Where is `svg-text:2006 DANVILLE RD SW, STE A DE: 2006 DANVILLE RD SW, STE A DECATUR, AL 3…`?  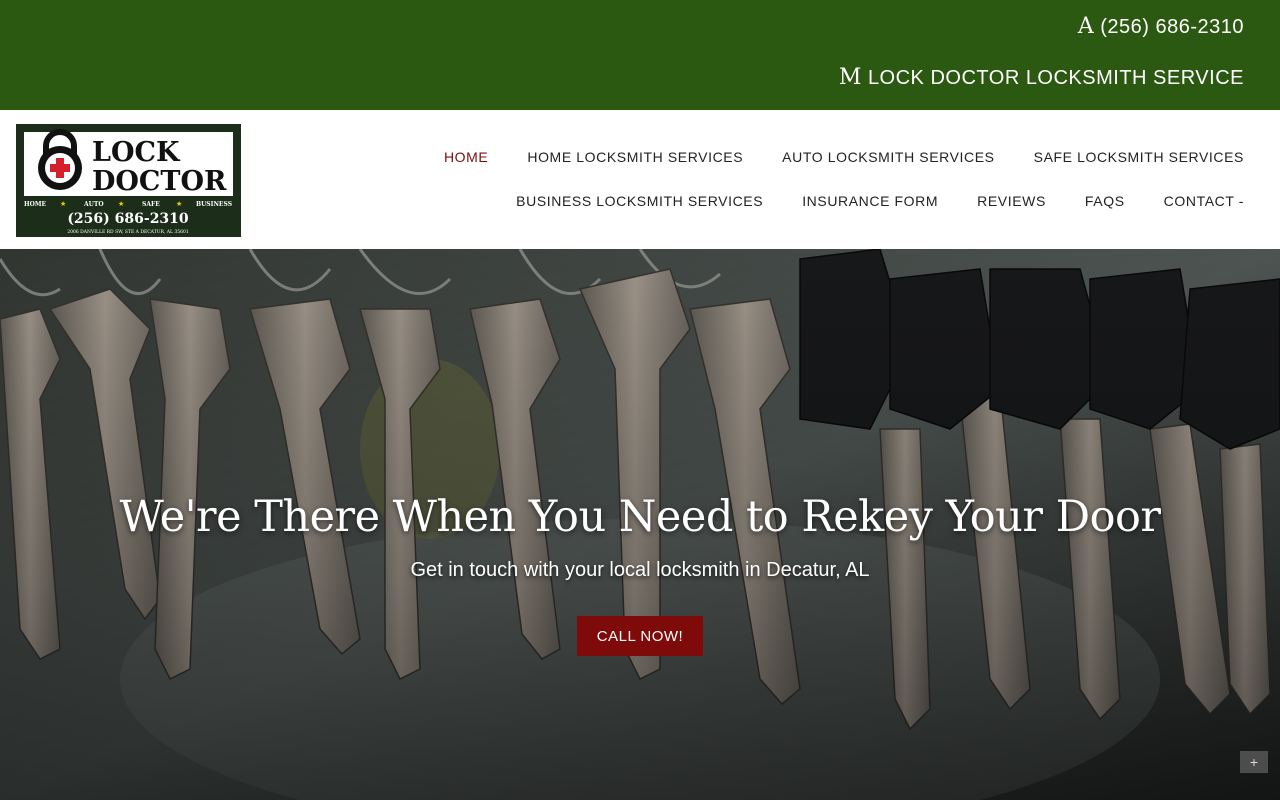
svg-text:2006 DANVILLE RD SW, STE A DE: 2006 DANVILLE RD SW, STE A DECATUR, AL 3… is located at coordinates (128, 232).